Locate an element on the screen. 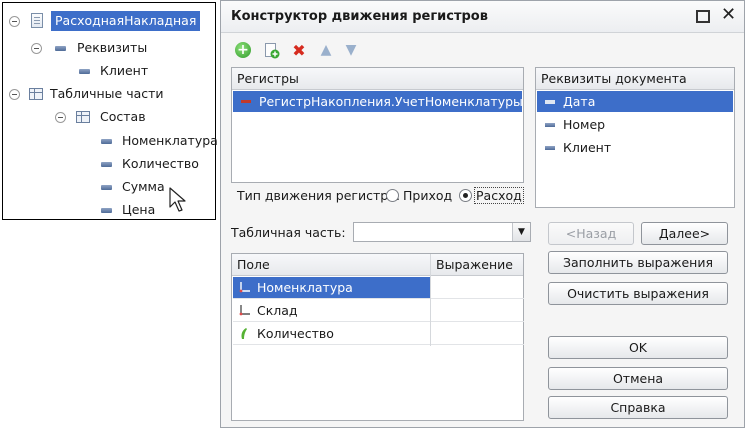 The height and width of the screenshot is (428, 745). table-row: Номенклатура is located at coordinates (378, 288).